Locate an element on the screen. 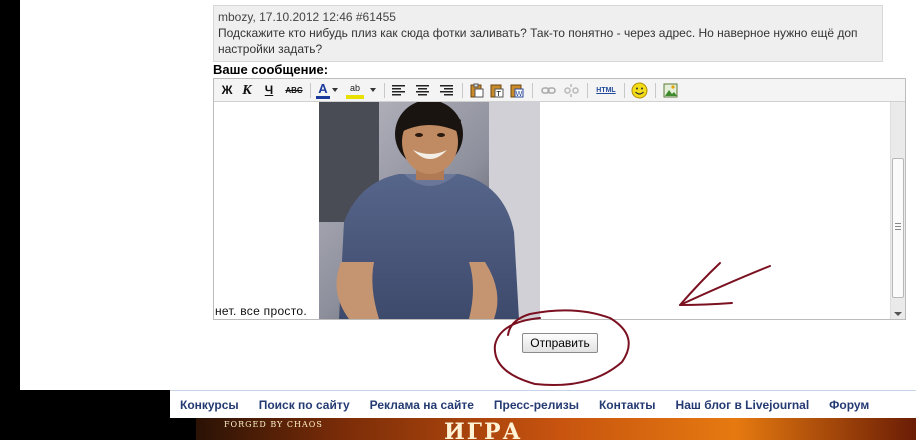  banner-tagline: FORGED BY CHAOS is located at coordinates (273, 424).